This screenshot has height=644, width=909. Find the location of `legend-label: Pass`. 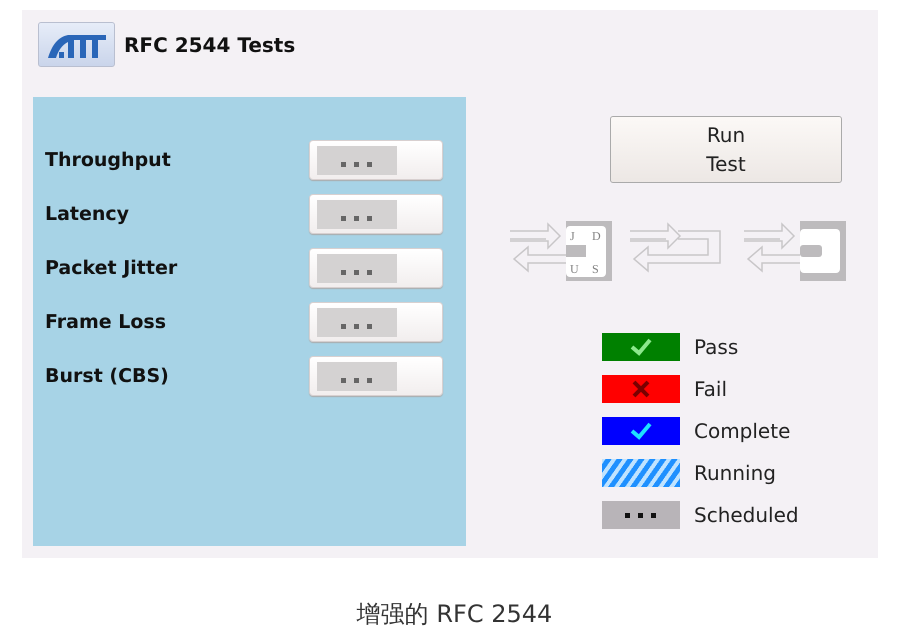

legend-label: Pass is located at coordinates (716, 347).